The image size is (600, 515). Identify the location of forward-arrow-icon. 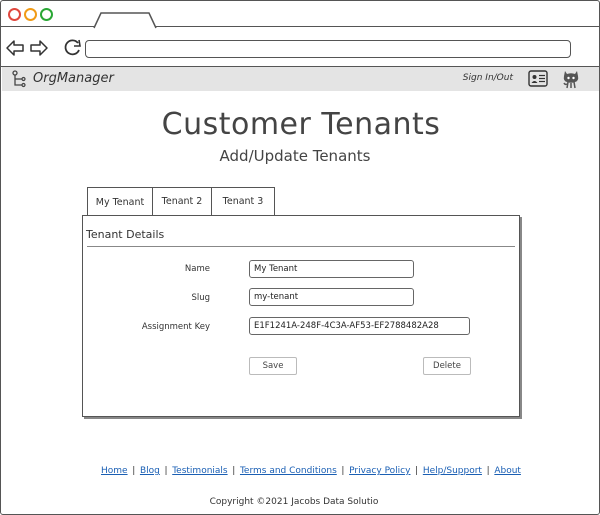
(39, 48).